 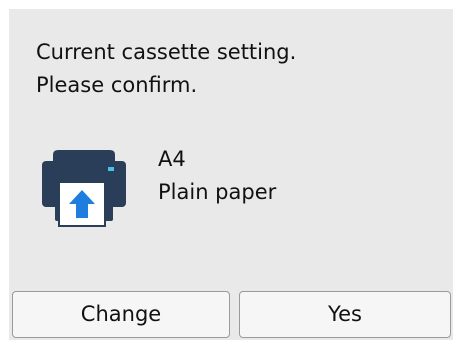 What do you see at coordinates (345, 314) in the screenshot?
I see `yes-button: Yes` at bounding box center [345, 314].